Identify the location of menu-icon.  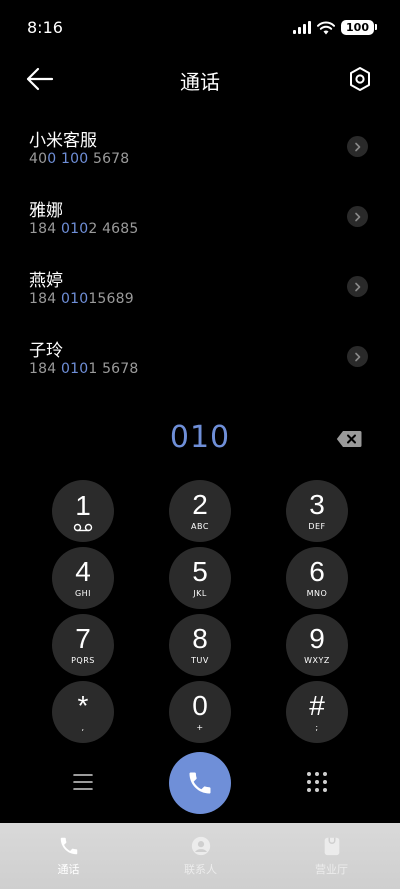
(83, 782).